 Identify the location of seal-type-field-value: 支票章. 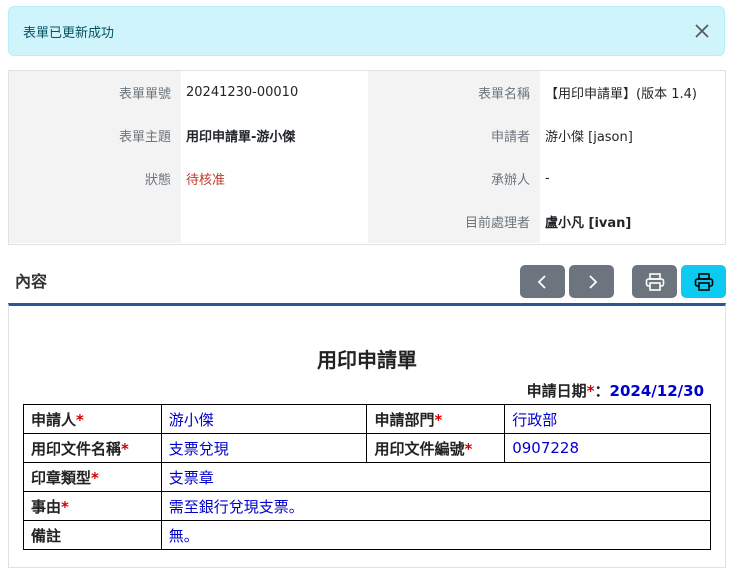
(436, 477).